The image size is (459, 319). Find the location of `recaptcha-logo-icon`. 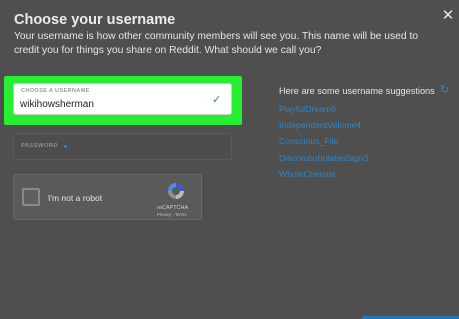

recaptcha-logo-icon is located at coordinates (176, 191).